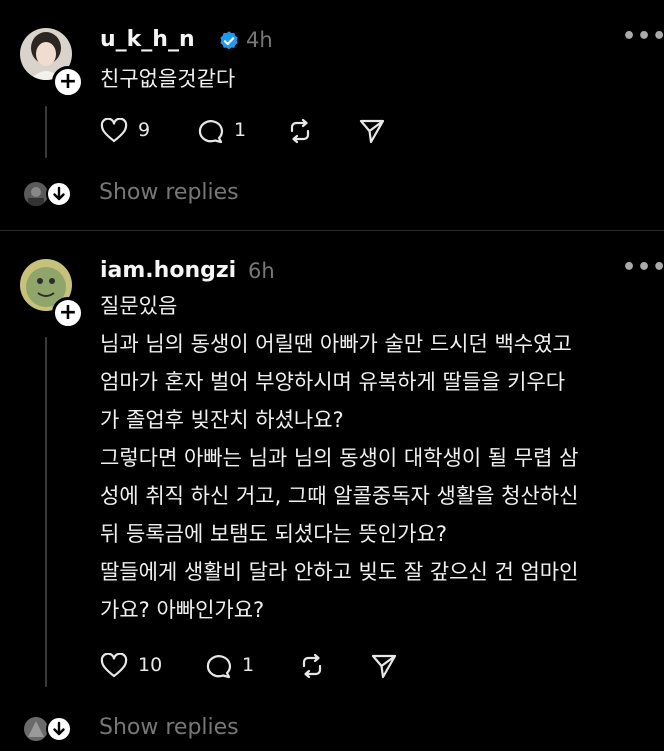  I want to click on like-button: 10, so click(135, 666).